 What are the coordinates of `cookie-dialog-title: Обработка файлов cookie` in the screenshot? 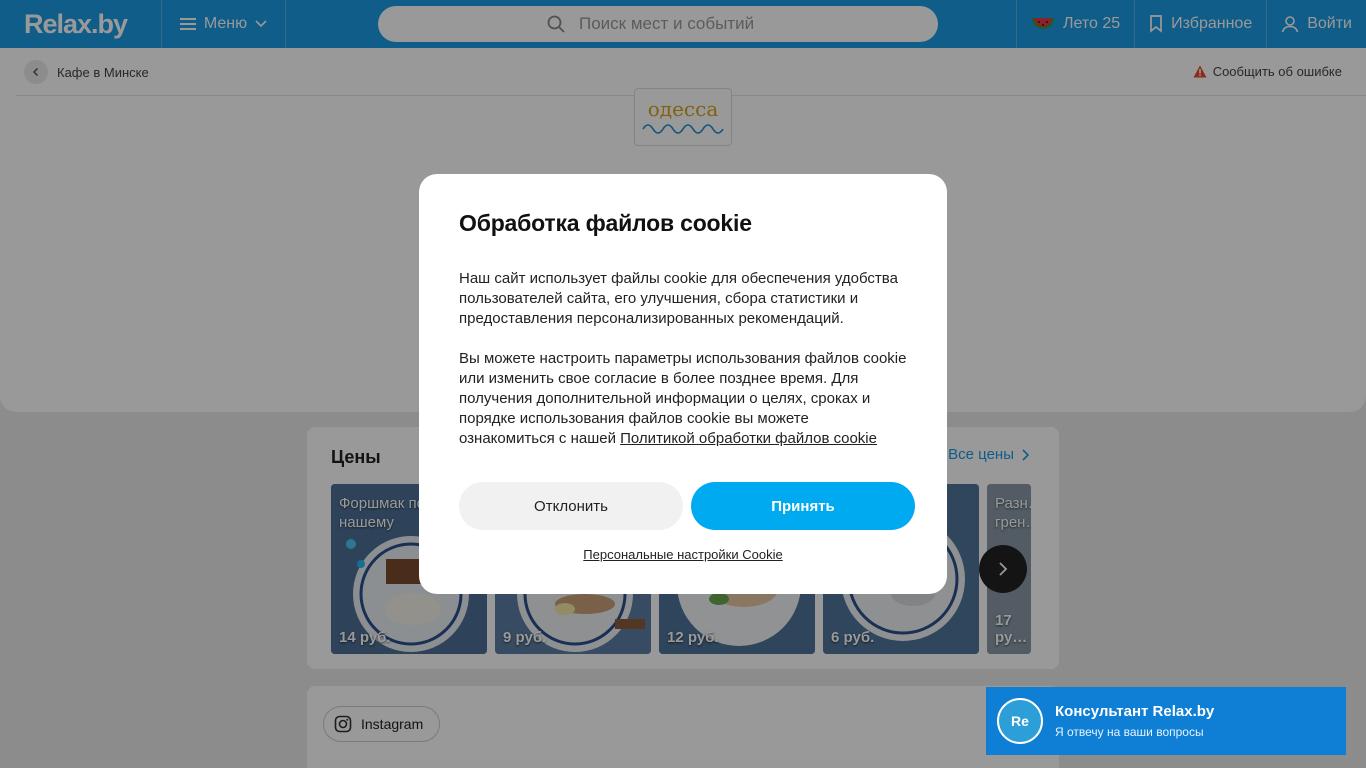 It's located at (605, 223).